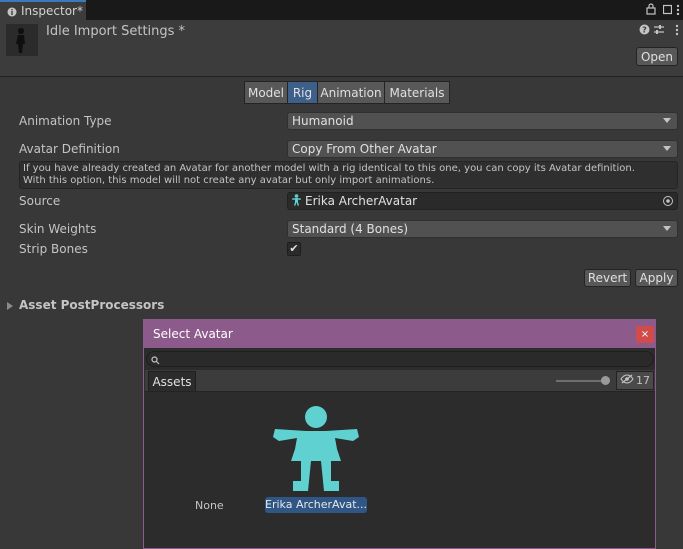  What do you see at coordinates (53, 249) in the screenshot?
I see `strip-bones-label: Strip Bones` at bounding box center [53, 249].